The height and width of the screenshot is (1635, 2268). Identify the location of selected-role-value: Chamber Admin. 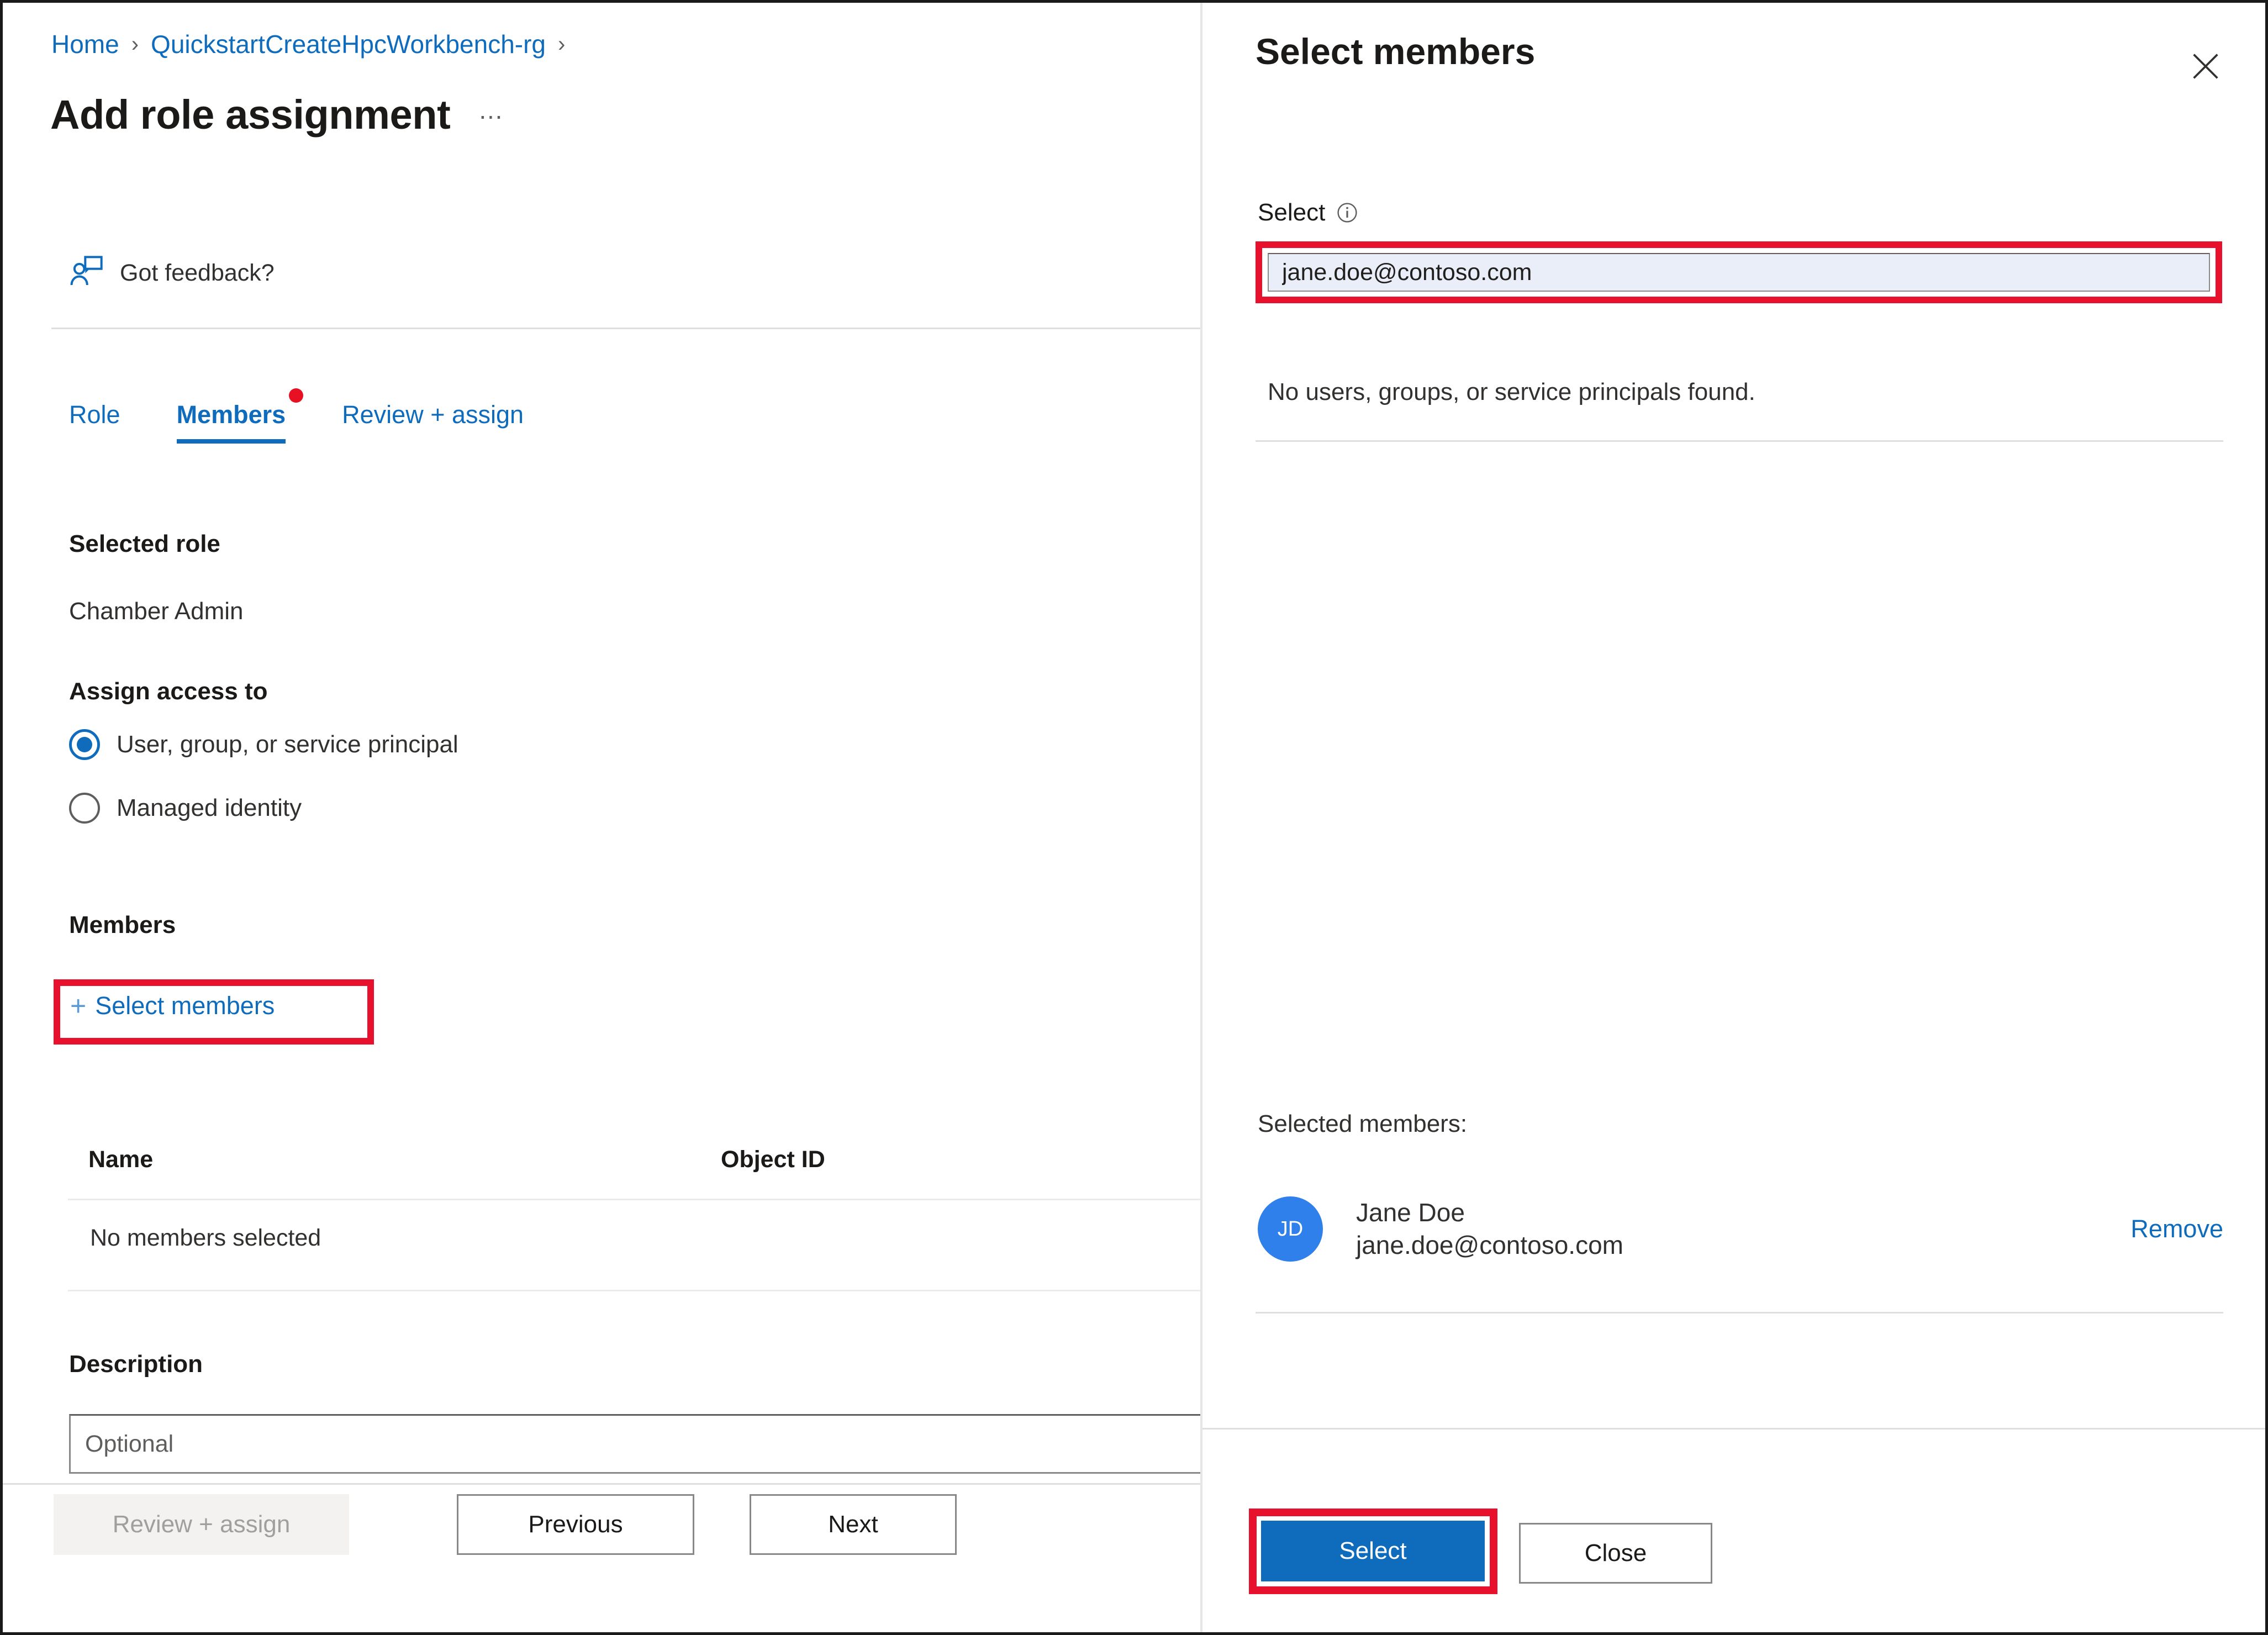
(156, 612).